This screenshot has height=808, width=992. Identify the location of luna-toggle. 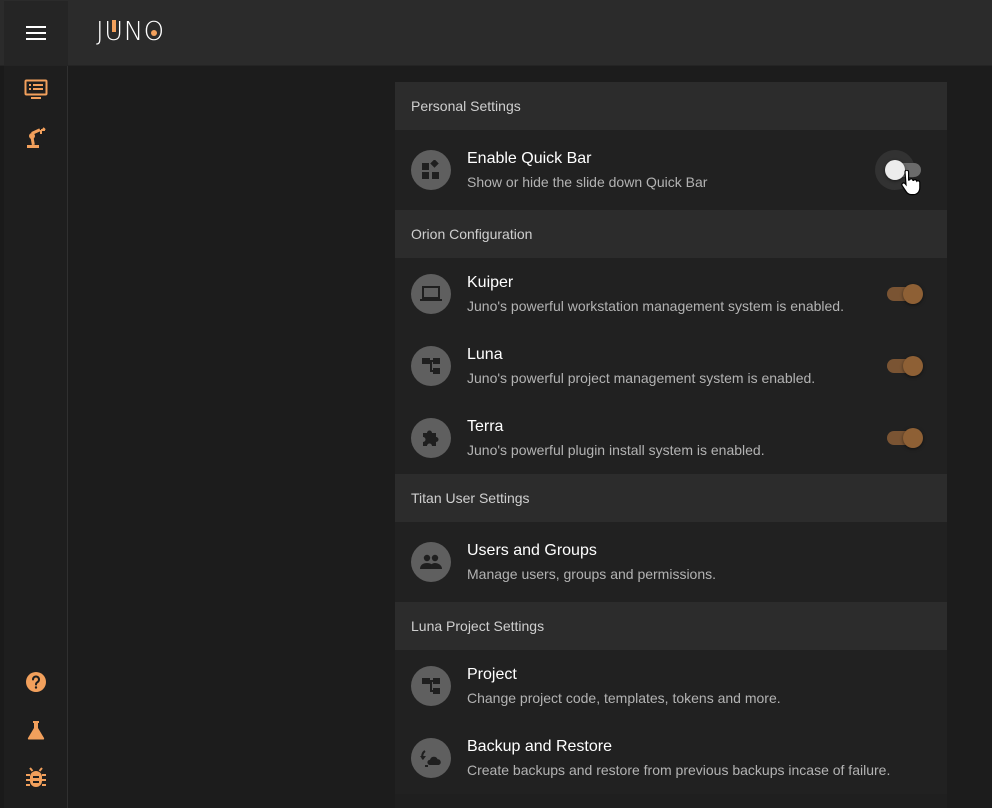
(904, 366).